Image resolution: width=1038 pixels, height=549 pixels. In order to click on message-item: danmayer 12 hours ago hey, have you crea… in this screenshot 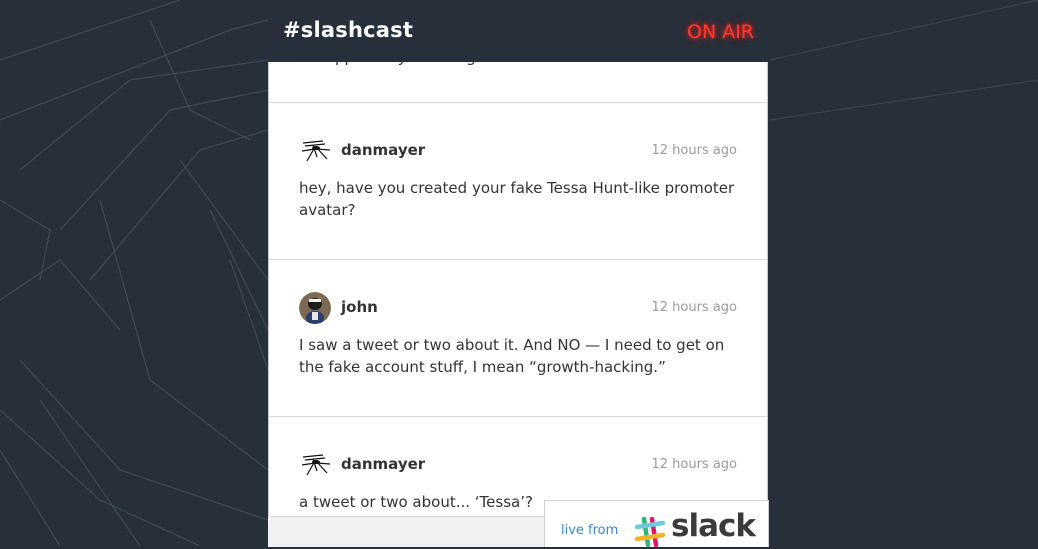, I will do `click(518, 161)`.